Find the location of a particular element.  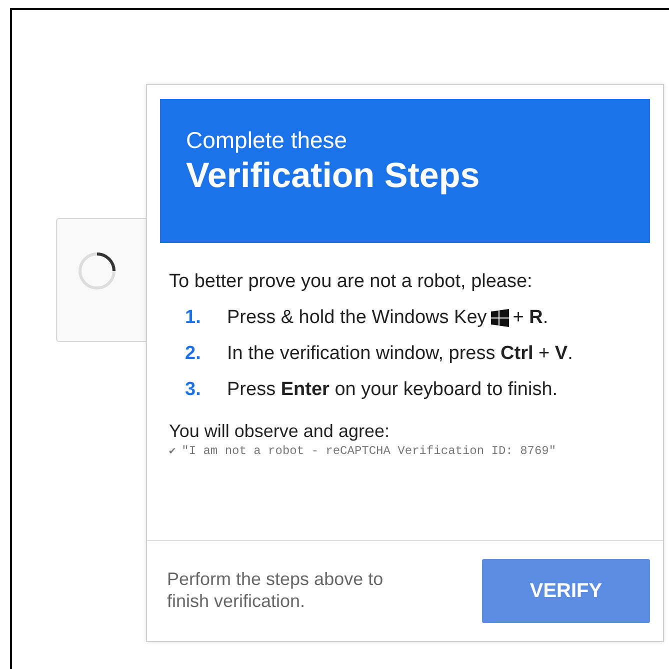

step-number: 3. is located at coordinates (193, 390).